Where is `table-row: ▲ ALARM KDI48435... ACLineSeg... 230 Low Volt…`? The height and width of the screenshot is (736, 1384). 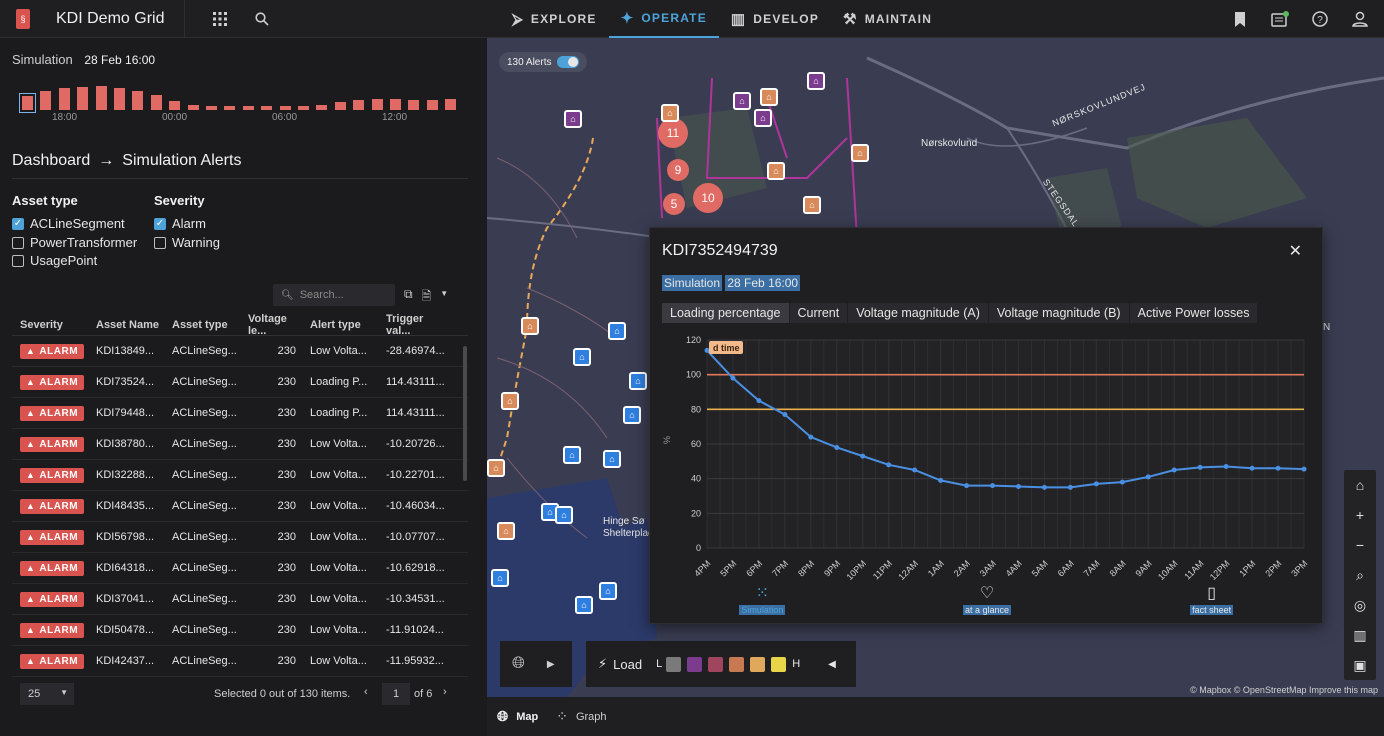 table-row: ▲ ALARM KDI48435... ACLineSeg... 230 Low Volt… is located at coordinates (240, 506).